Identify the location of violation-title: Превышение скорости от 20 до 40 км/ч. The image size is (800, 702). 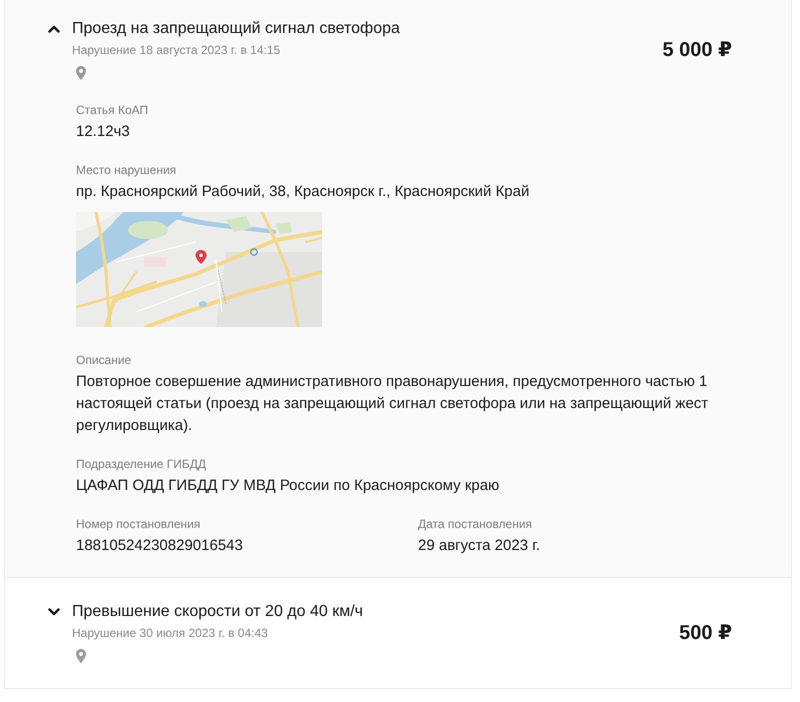
(217, 612).